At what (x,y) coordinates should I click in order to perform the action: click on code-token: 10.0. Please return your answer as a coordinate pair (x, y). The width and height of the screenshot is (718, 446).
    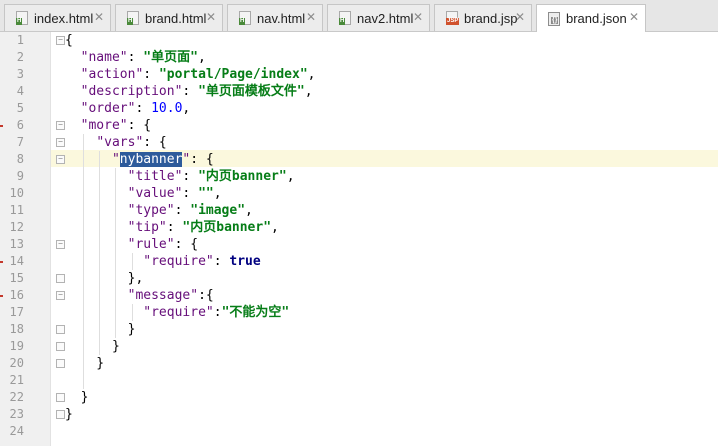
    Looking at the image, I should click on (167, 108).